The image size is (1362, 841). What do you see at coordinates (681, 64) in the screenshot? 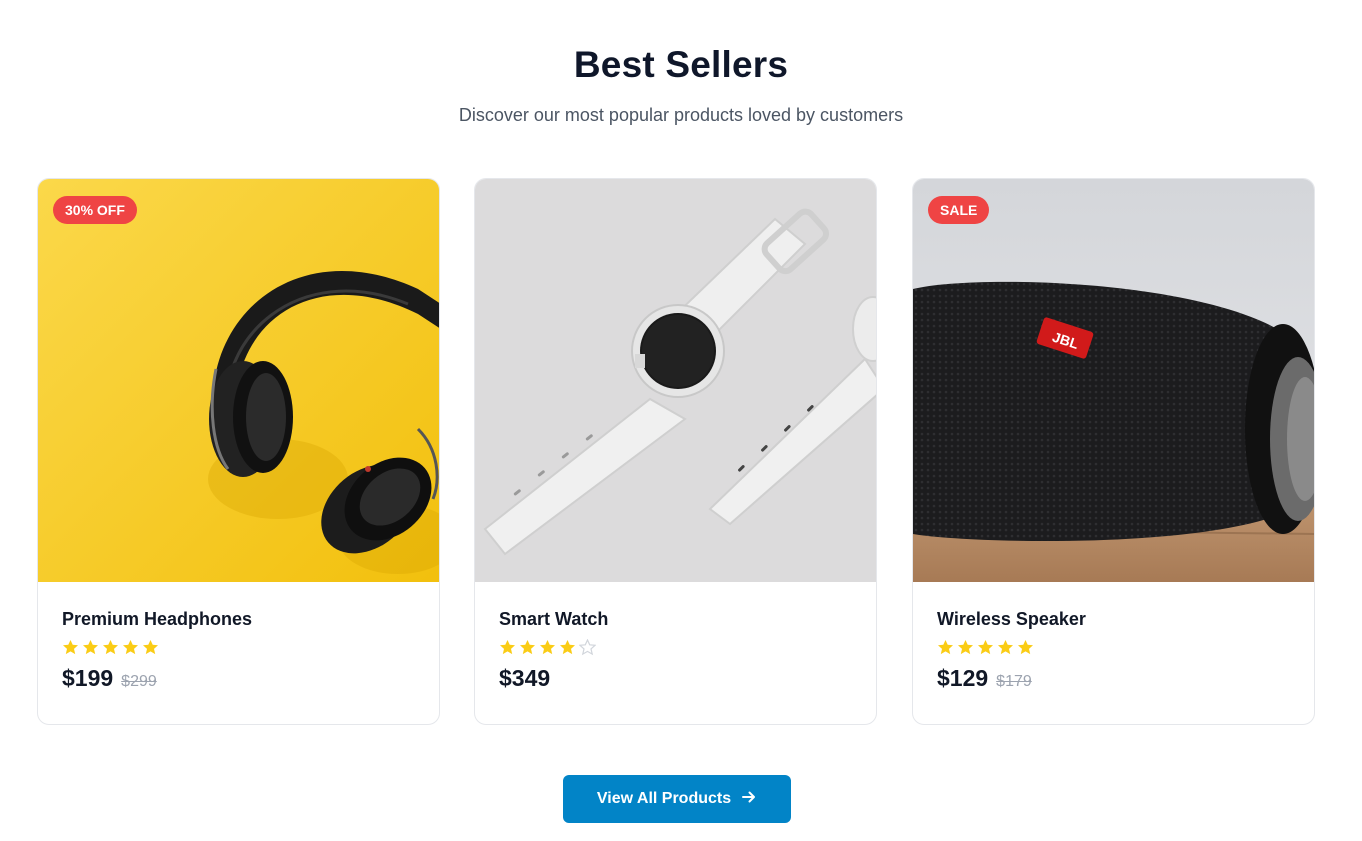
I see `section-title: Best Sellers` at bounding box center [681, 64].